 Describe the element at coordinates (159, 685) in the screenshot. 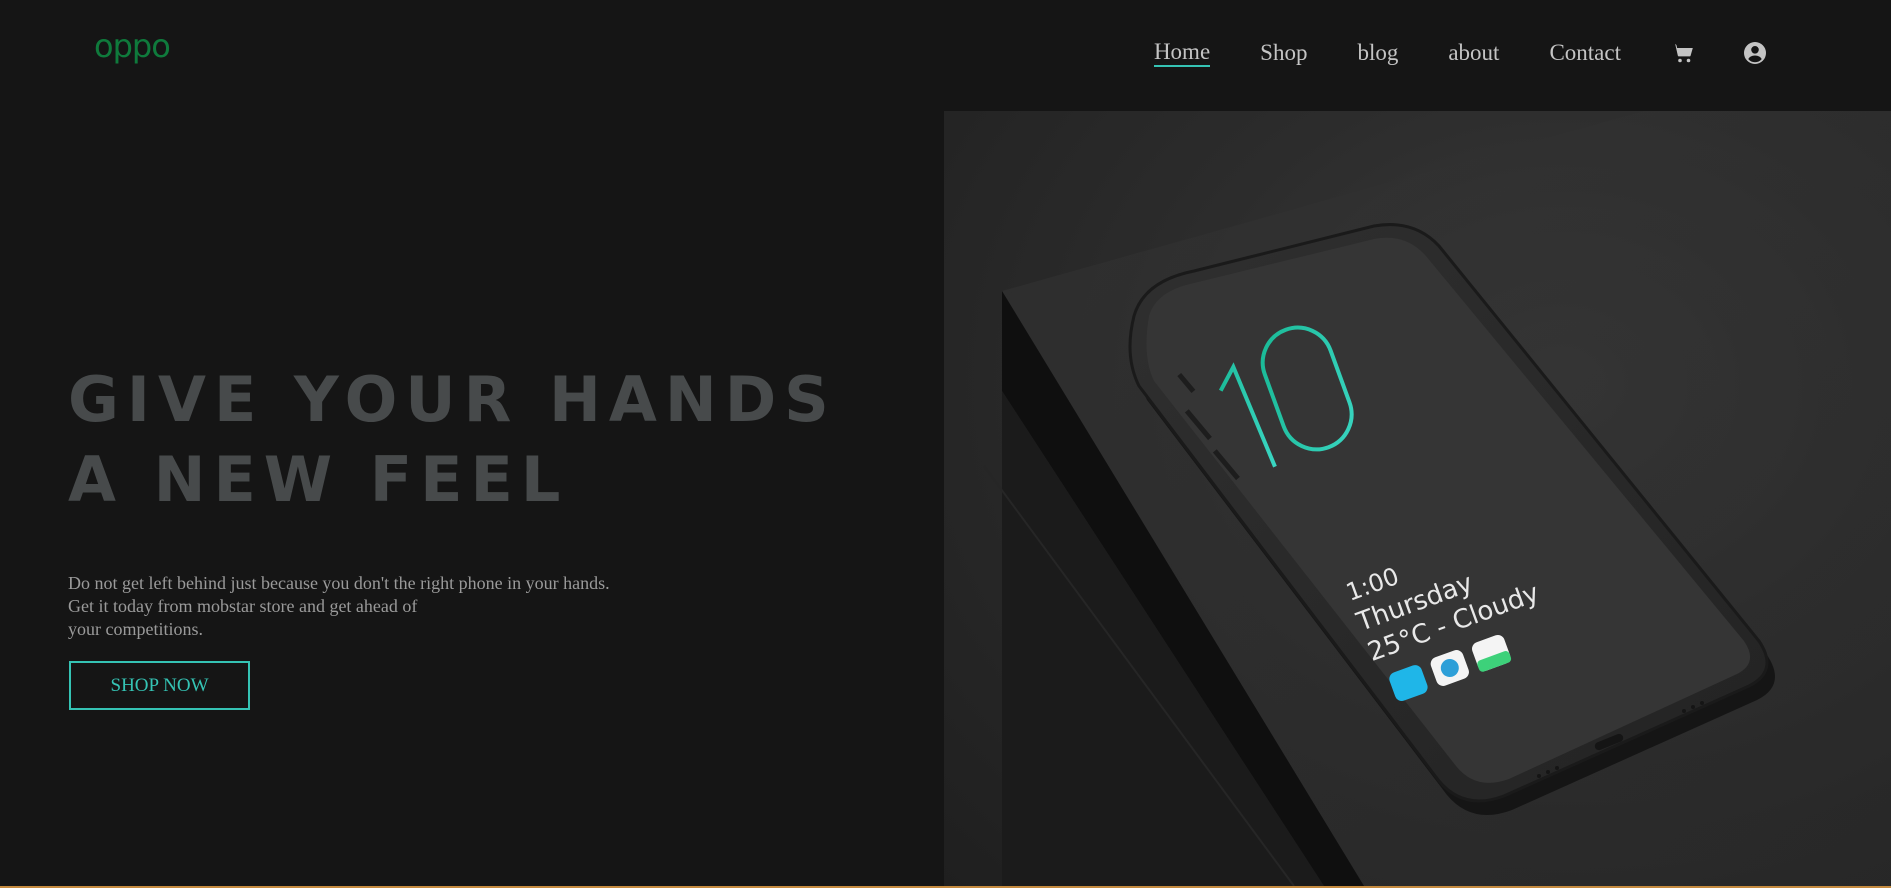

I see `shop-now-button: SHOP NOW` at that location.